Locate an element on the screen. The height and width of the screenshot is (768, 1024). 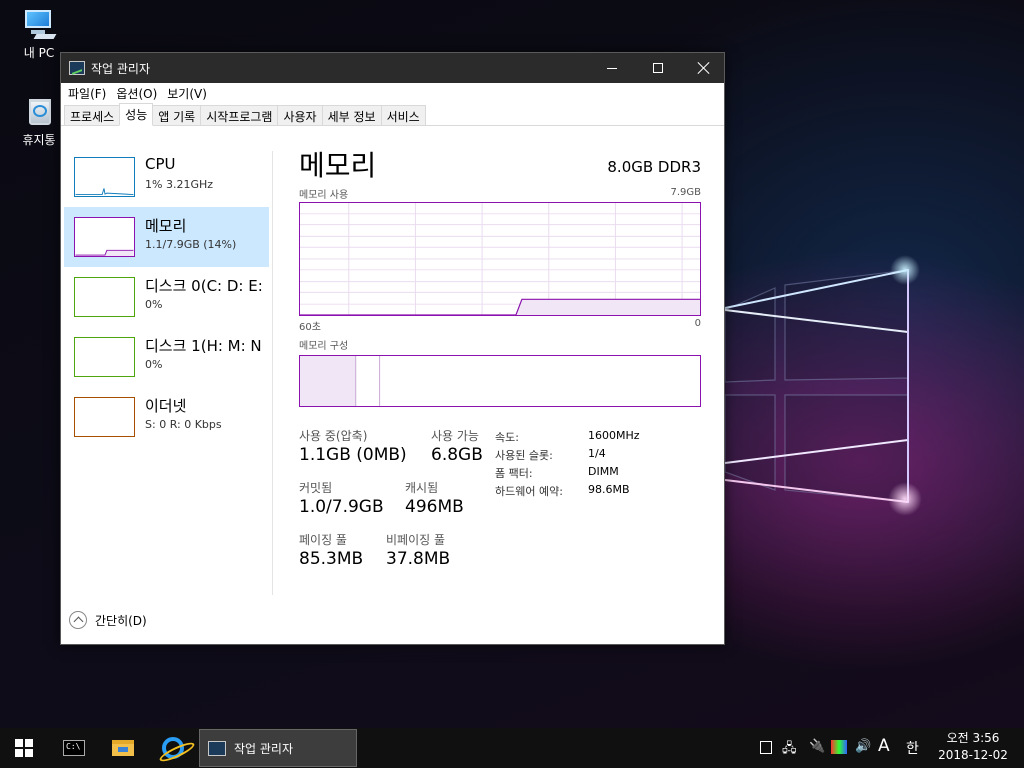
slots-used-value: 1/4 is located at coordinates (597, 453).